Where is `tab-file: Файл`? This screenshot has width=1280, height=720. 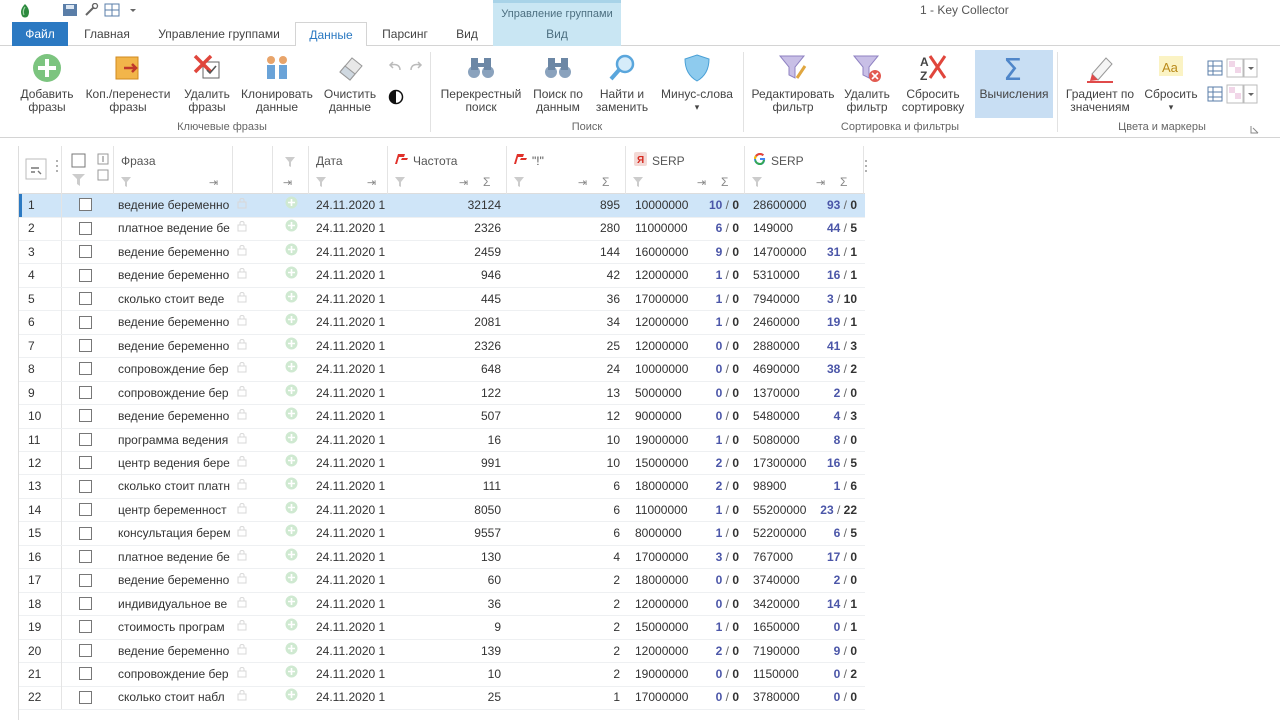
tab-file: Файл is located at coordinates (40, 34).